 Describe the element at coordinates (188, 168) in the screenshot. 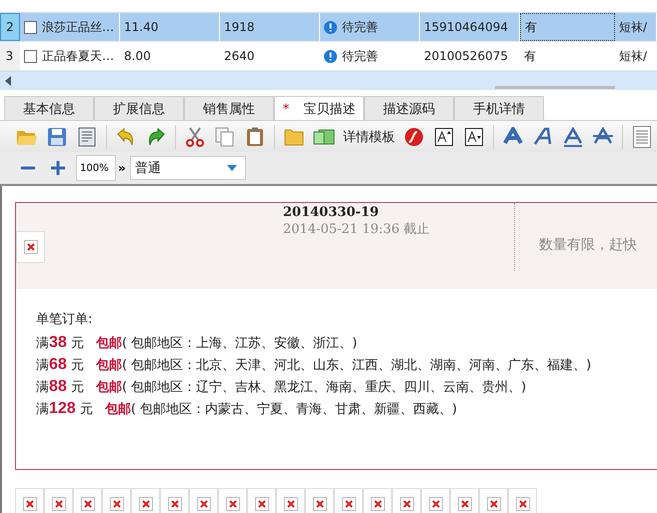

I see `paragraph-style-dropdown: 普通` at that location.